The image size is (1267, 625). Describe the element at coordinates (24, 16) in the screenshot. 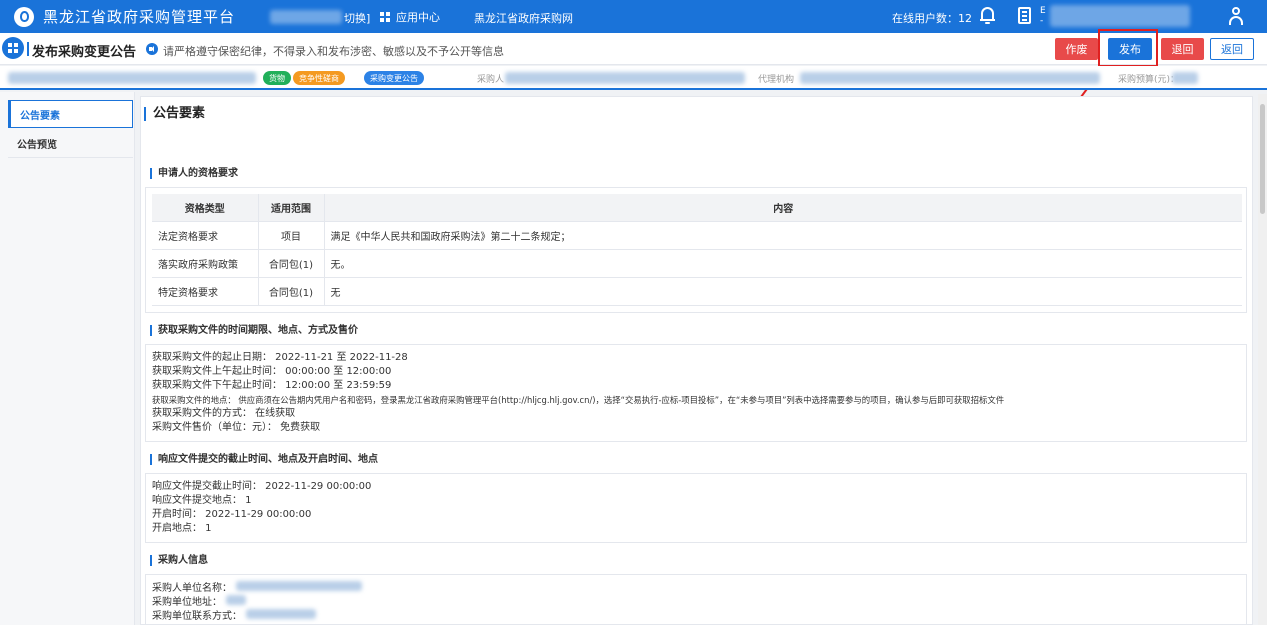

I see `platform-logo-icon` at that location.